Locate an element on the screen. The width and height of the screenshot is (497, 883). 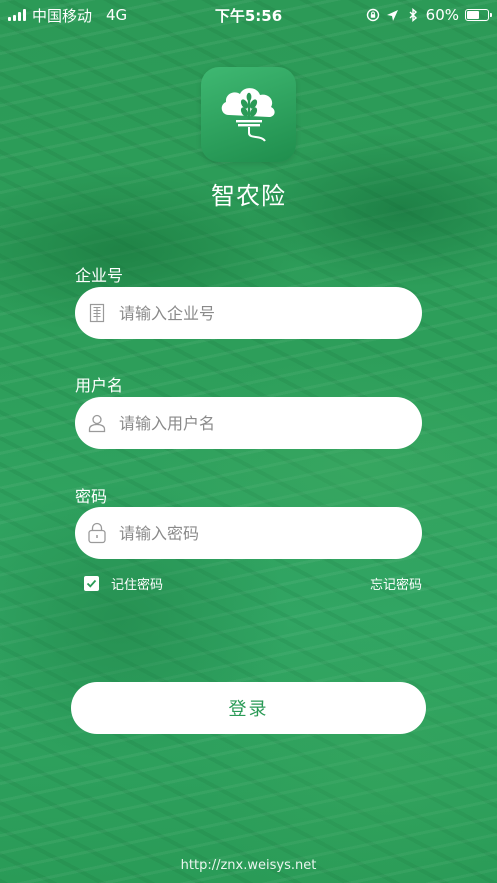
status-bar-right: 60% is located at coordinates (429, 15).